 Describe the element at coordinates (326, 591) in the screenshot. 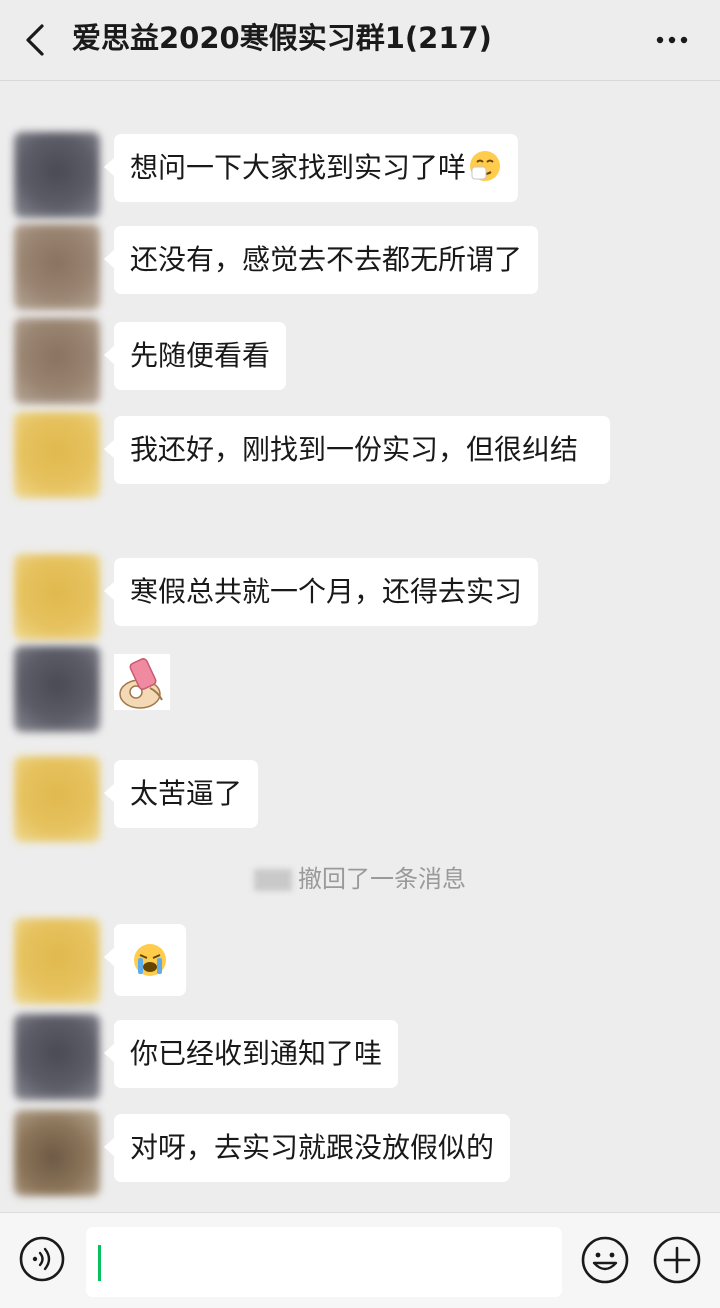

I see `message-text: 寒假总共就一个月，还得去实习` at that location.